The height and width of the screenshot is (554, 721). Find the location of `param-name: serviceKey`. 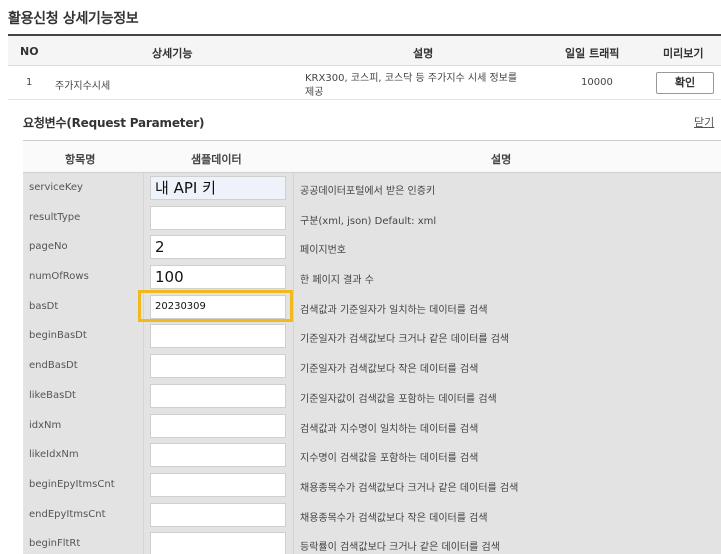

param-name: serviceKey is located at coordinates (56, 187).